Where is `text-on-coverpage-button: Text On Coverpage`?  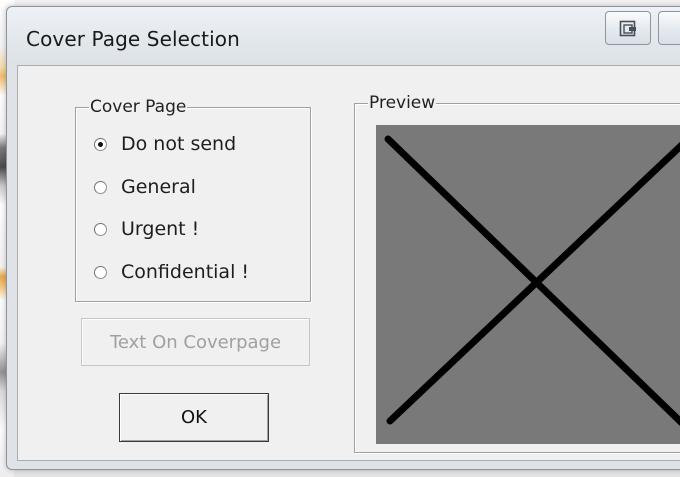 text-on-coverpage-button: Text On Coverpage is located at coordinates (195, 342).